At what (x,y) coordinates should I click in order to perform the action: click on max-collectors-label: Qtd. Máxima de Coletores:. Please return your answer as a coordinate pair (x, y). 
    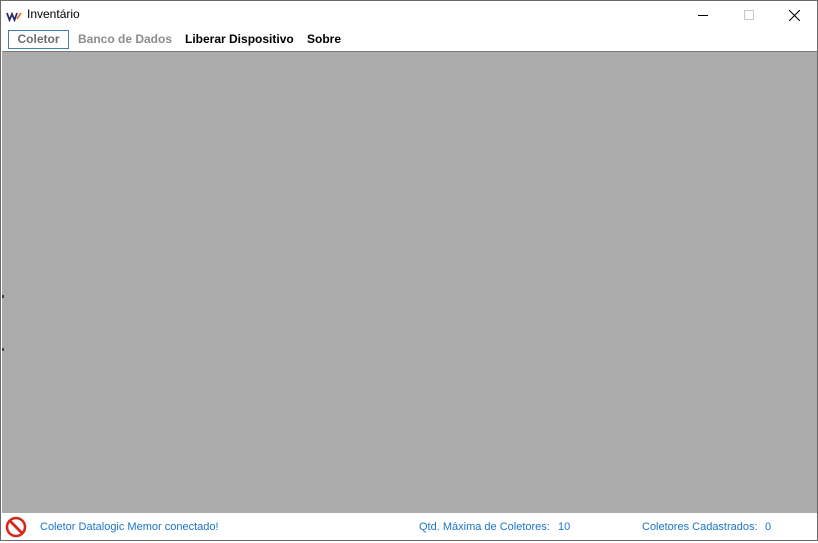
    Looking at the image, I should click on (484, 527).